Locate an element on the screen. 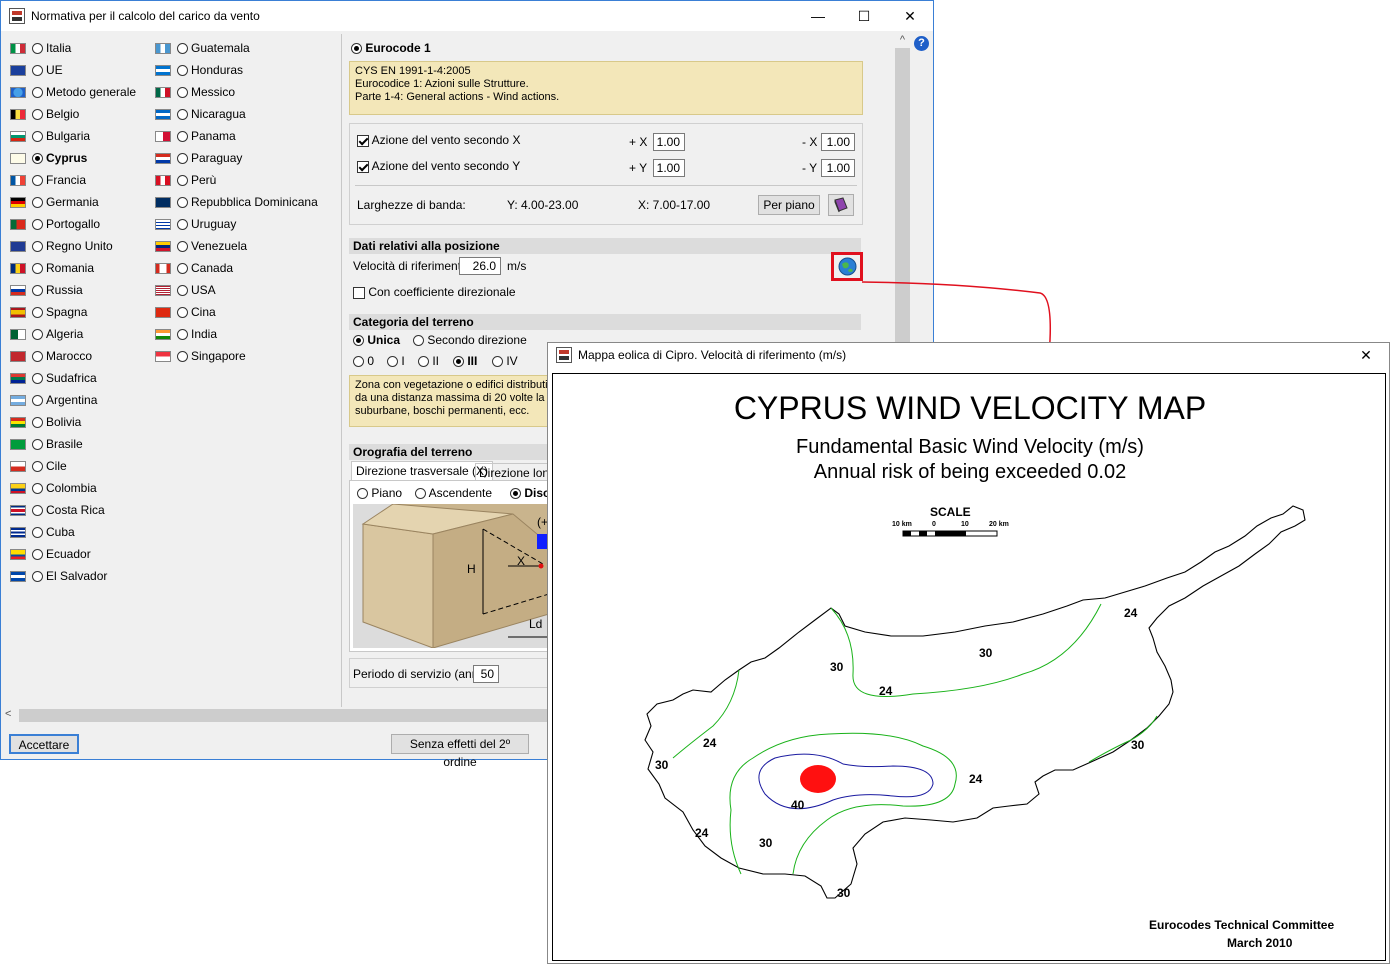  dir-coeff-check is located at coordinates (359, 292).